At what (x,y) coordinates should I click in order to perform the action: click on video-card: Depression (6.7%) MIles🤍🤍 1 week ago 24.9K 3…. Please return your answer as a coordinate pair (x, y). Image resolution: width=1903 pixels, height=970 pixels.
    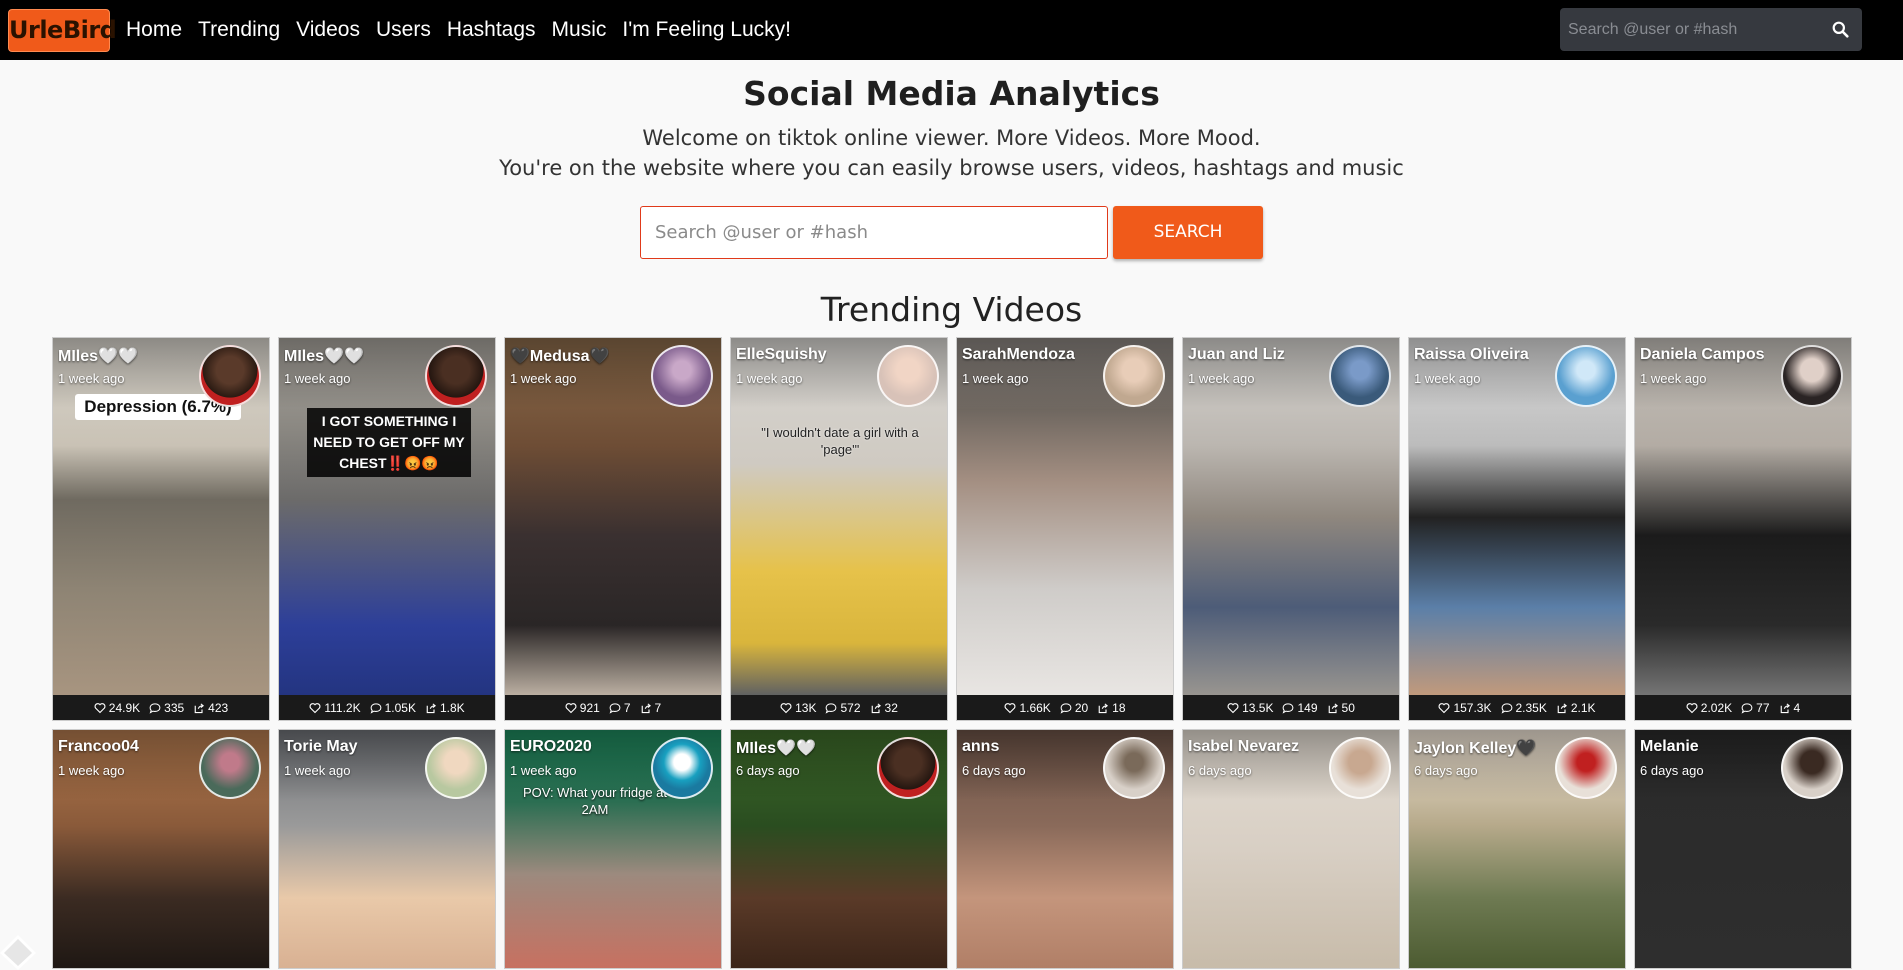
    Looking at the image, I should click on (161, 529).